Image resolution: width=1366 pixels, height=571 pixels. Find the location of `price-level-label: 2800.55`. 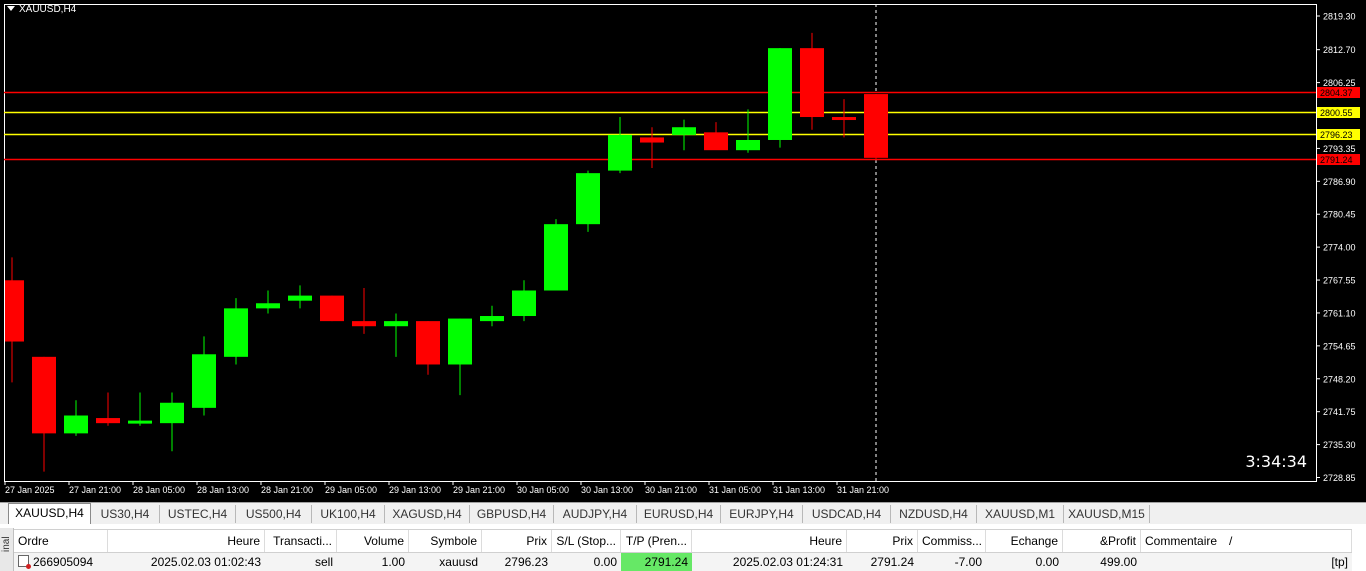

price-level-label: 2800.55 is located at coordinates (1336, 113).